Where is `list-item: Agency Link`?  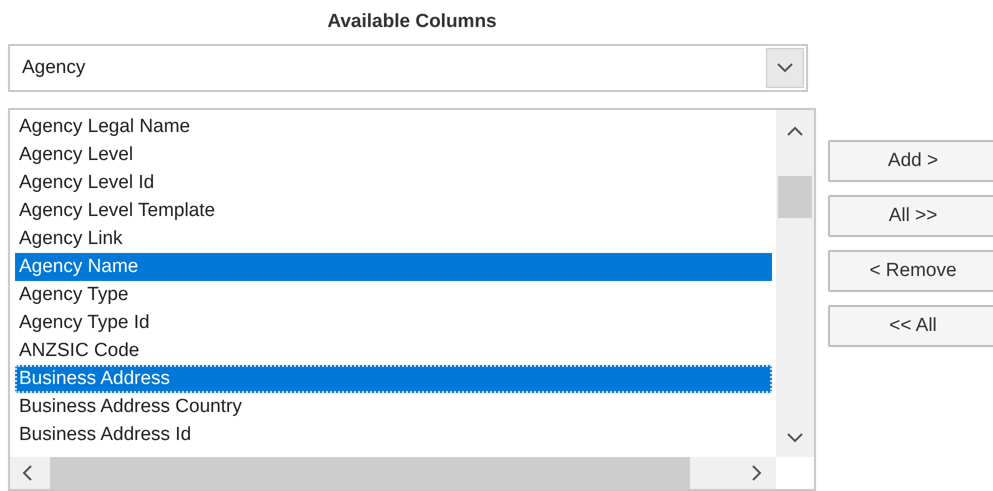
list-item: Agency Link is located at coordinates (393, 239).